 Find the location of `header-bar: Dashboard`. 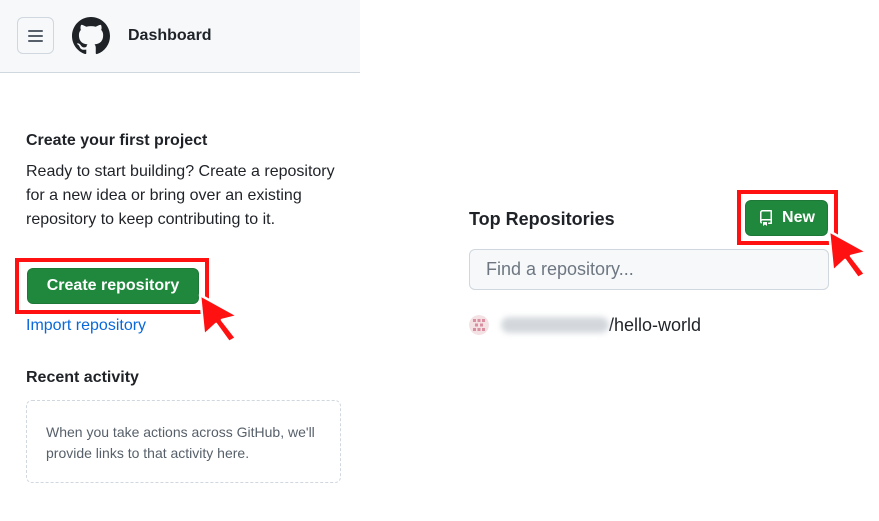

header-bar: Dashboard is located at coordinates (180, 36).